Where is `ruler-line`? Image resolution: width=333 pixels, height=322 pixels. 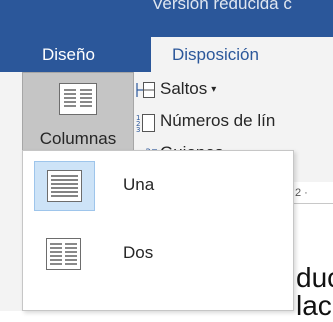
ruler-line is located at coordinates (313, 203).